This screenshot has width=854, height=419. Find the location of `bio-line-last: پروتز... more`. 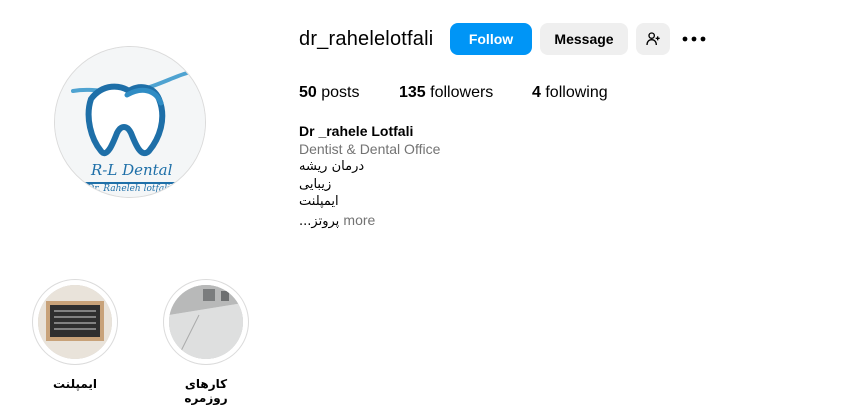

bio-line-last: پروتز... more is located at coordinates (337, 220).